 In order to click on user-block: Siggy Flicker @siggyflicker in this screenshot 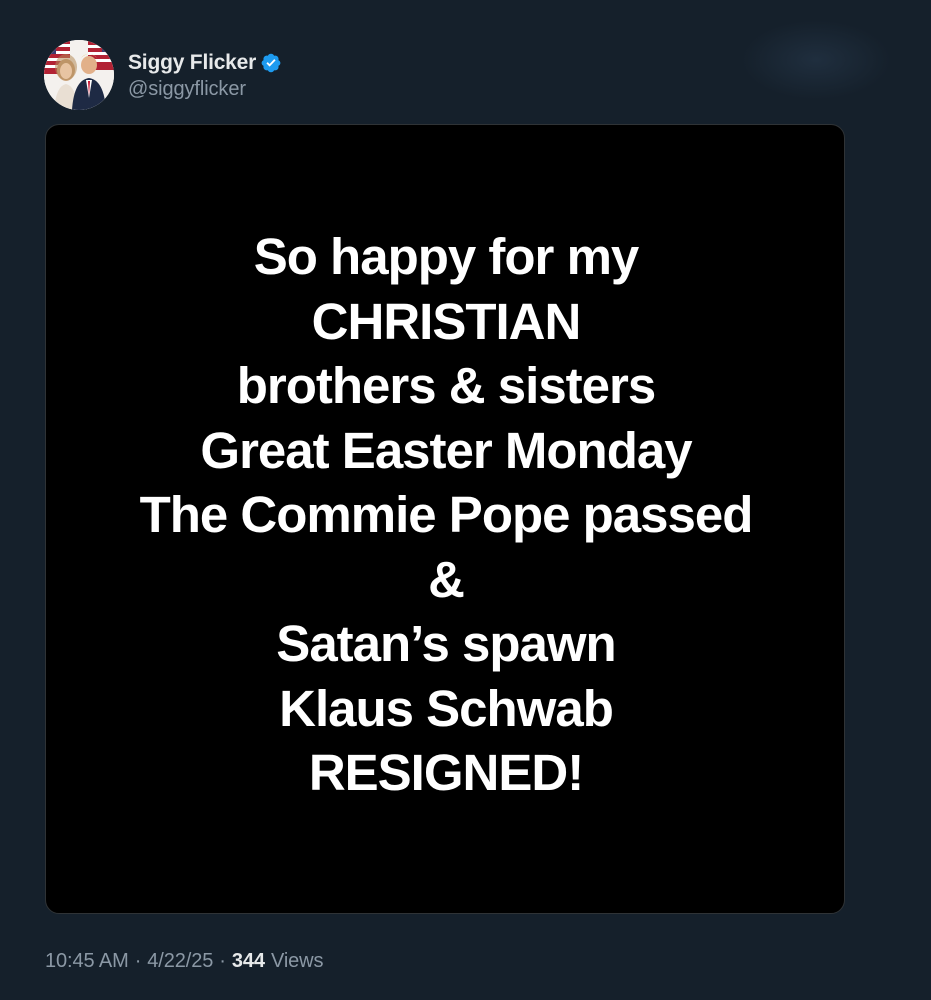, I will do `click(205, 75)`.